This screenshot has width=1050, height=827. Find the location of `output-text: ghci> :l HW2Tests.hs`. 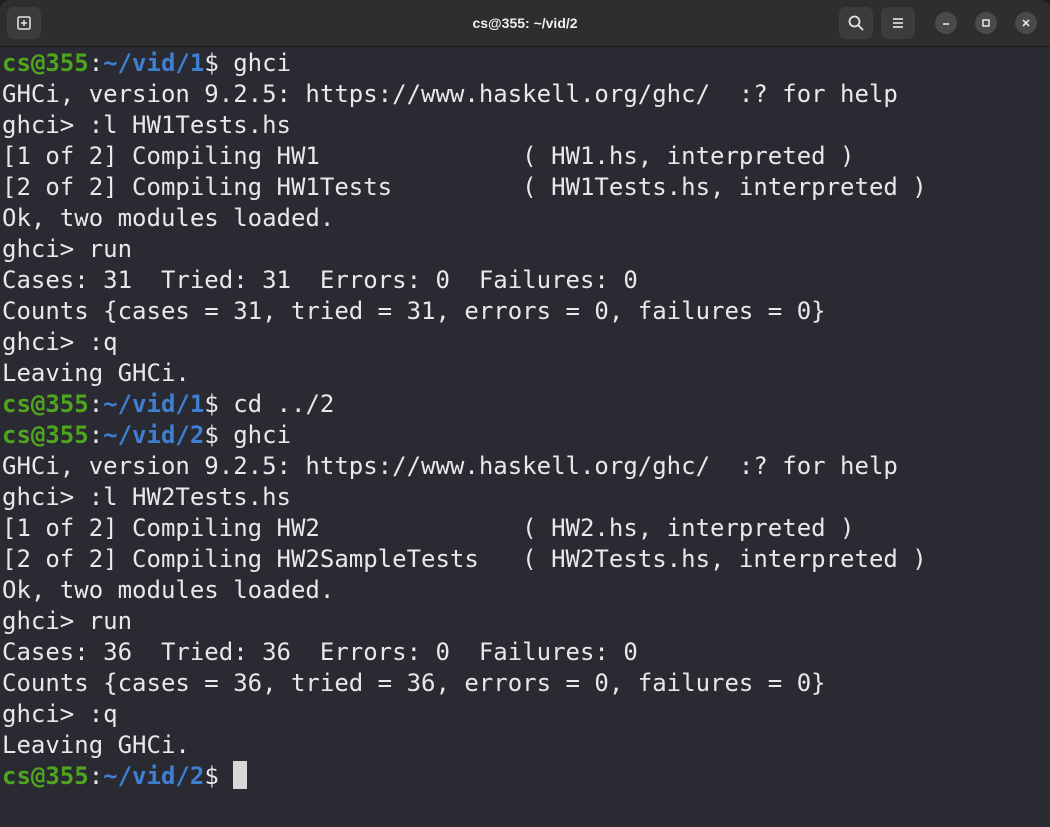

output-text: ghci> :l HW2Tests.hs is located at coordinates (146, 497).